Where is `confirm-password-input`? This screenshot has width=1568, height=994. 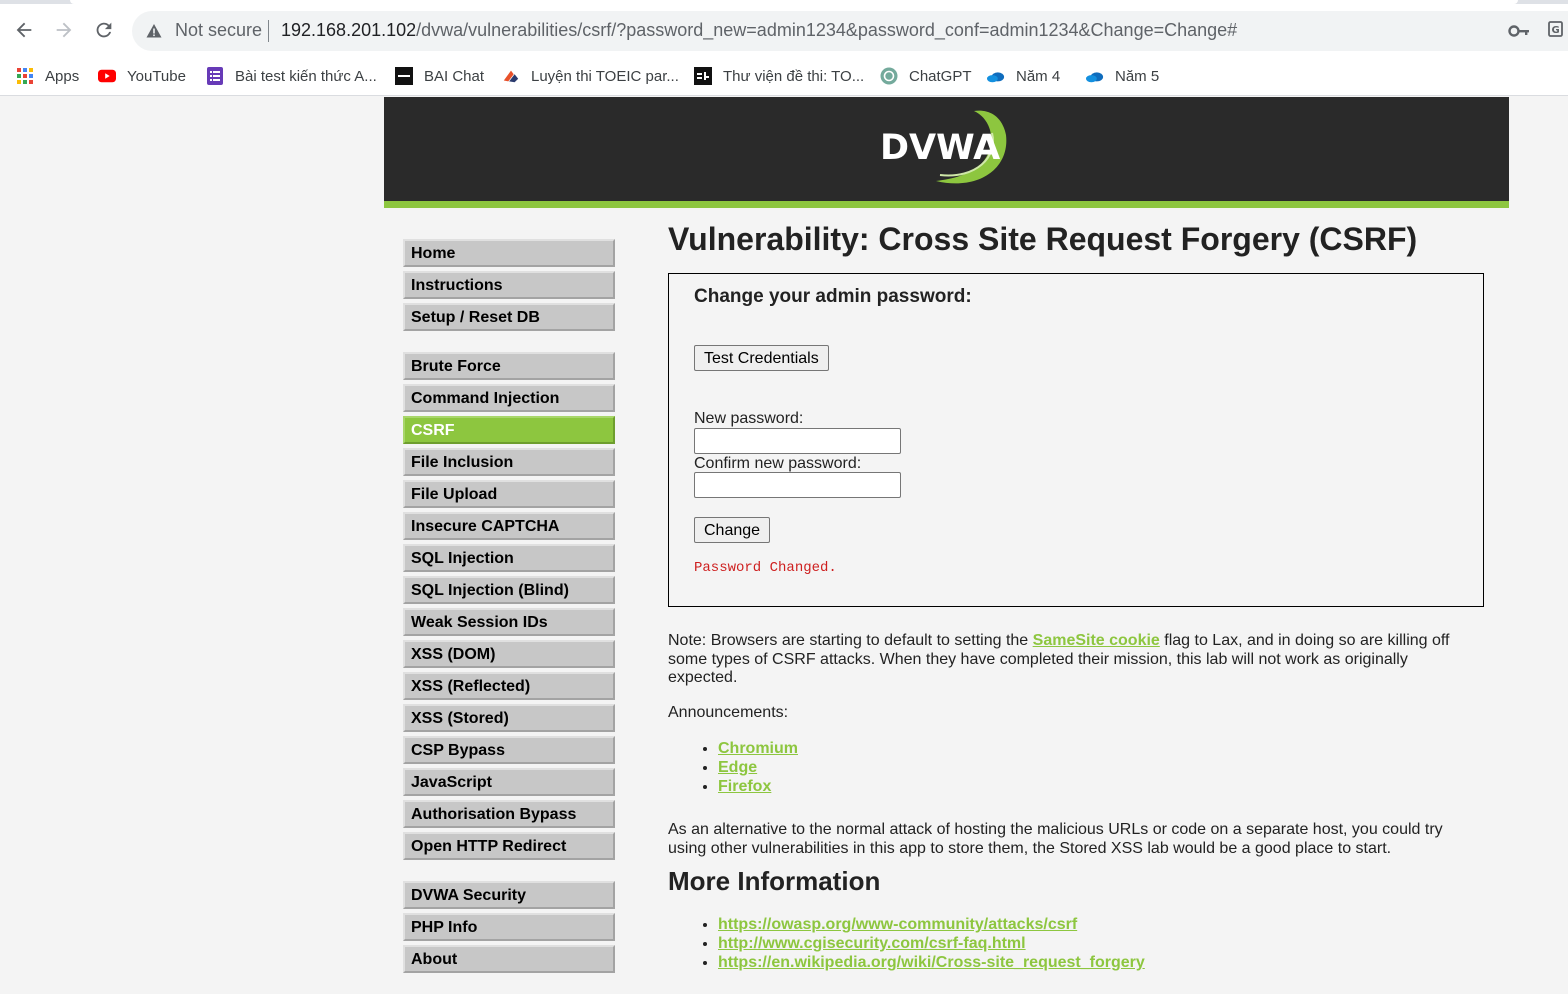 confirm-password-input is located at coordinates (797, 485).